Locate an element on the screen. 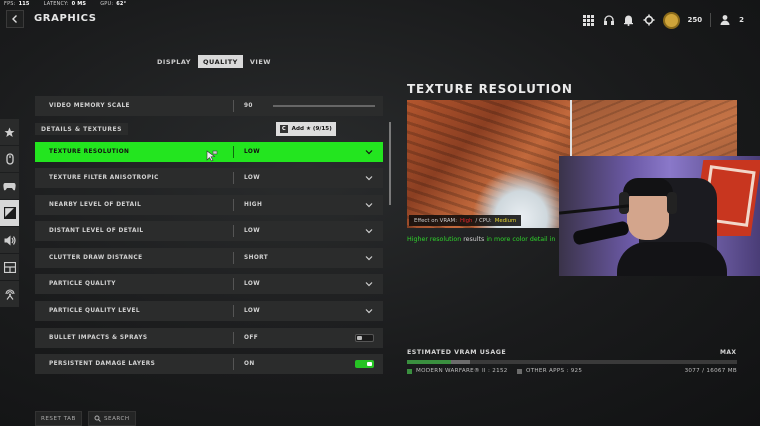  graphics-icon is located at coordinates (9, 213).